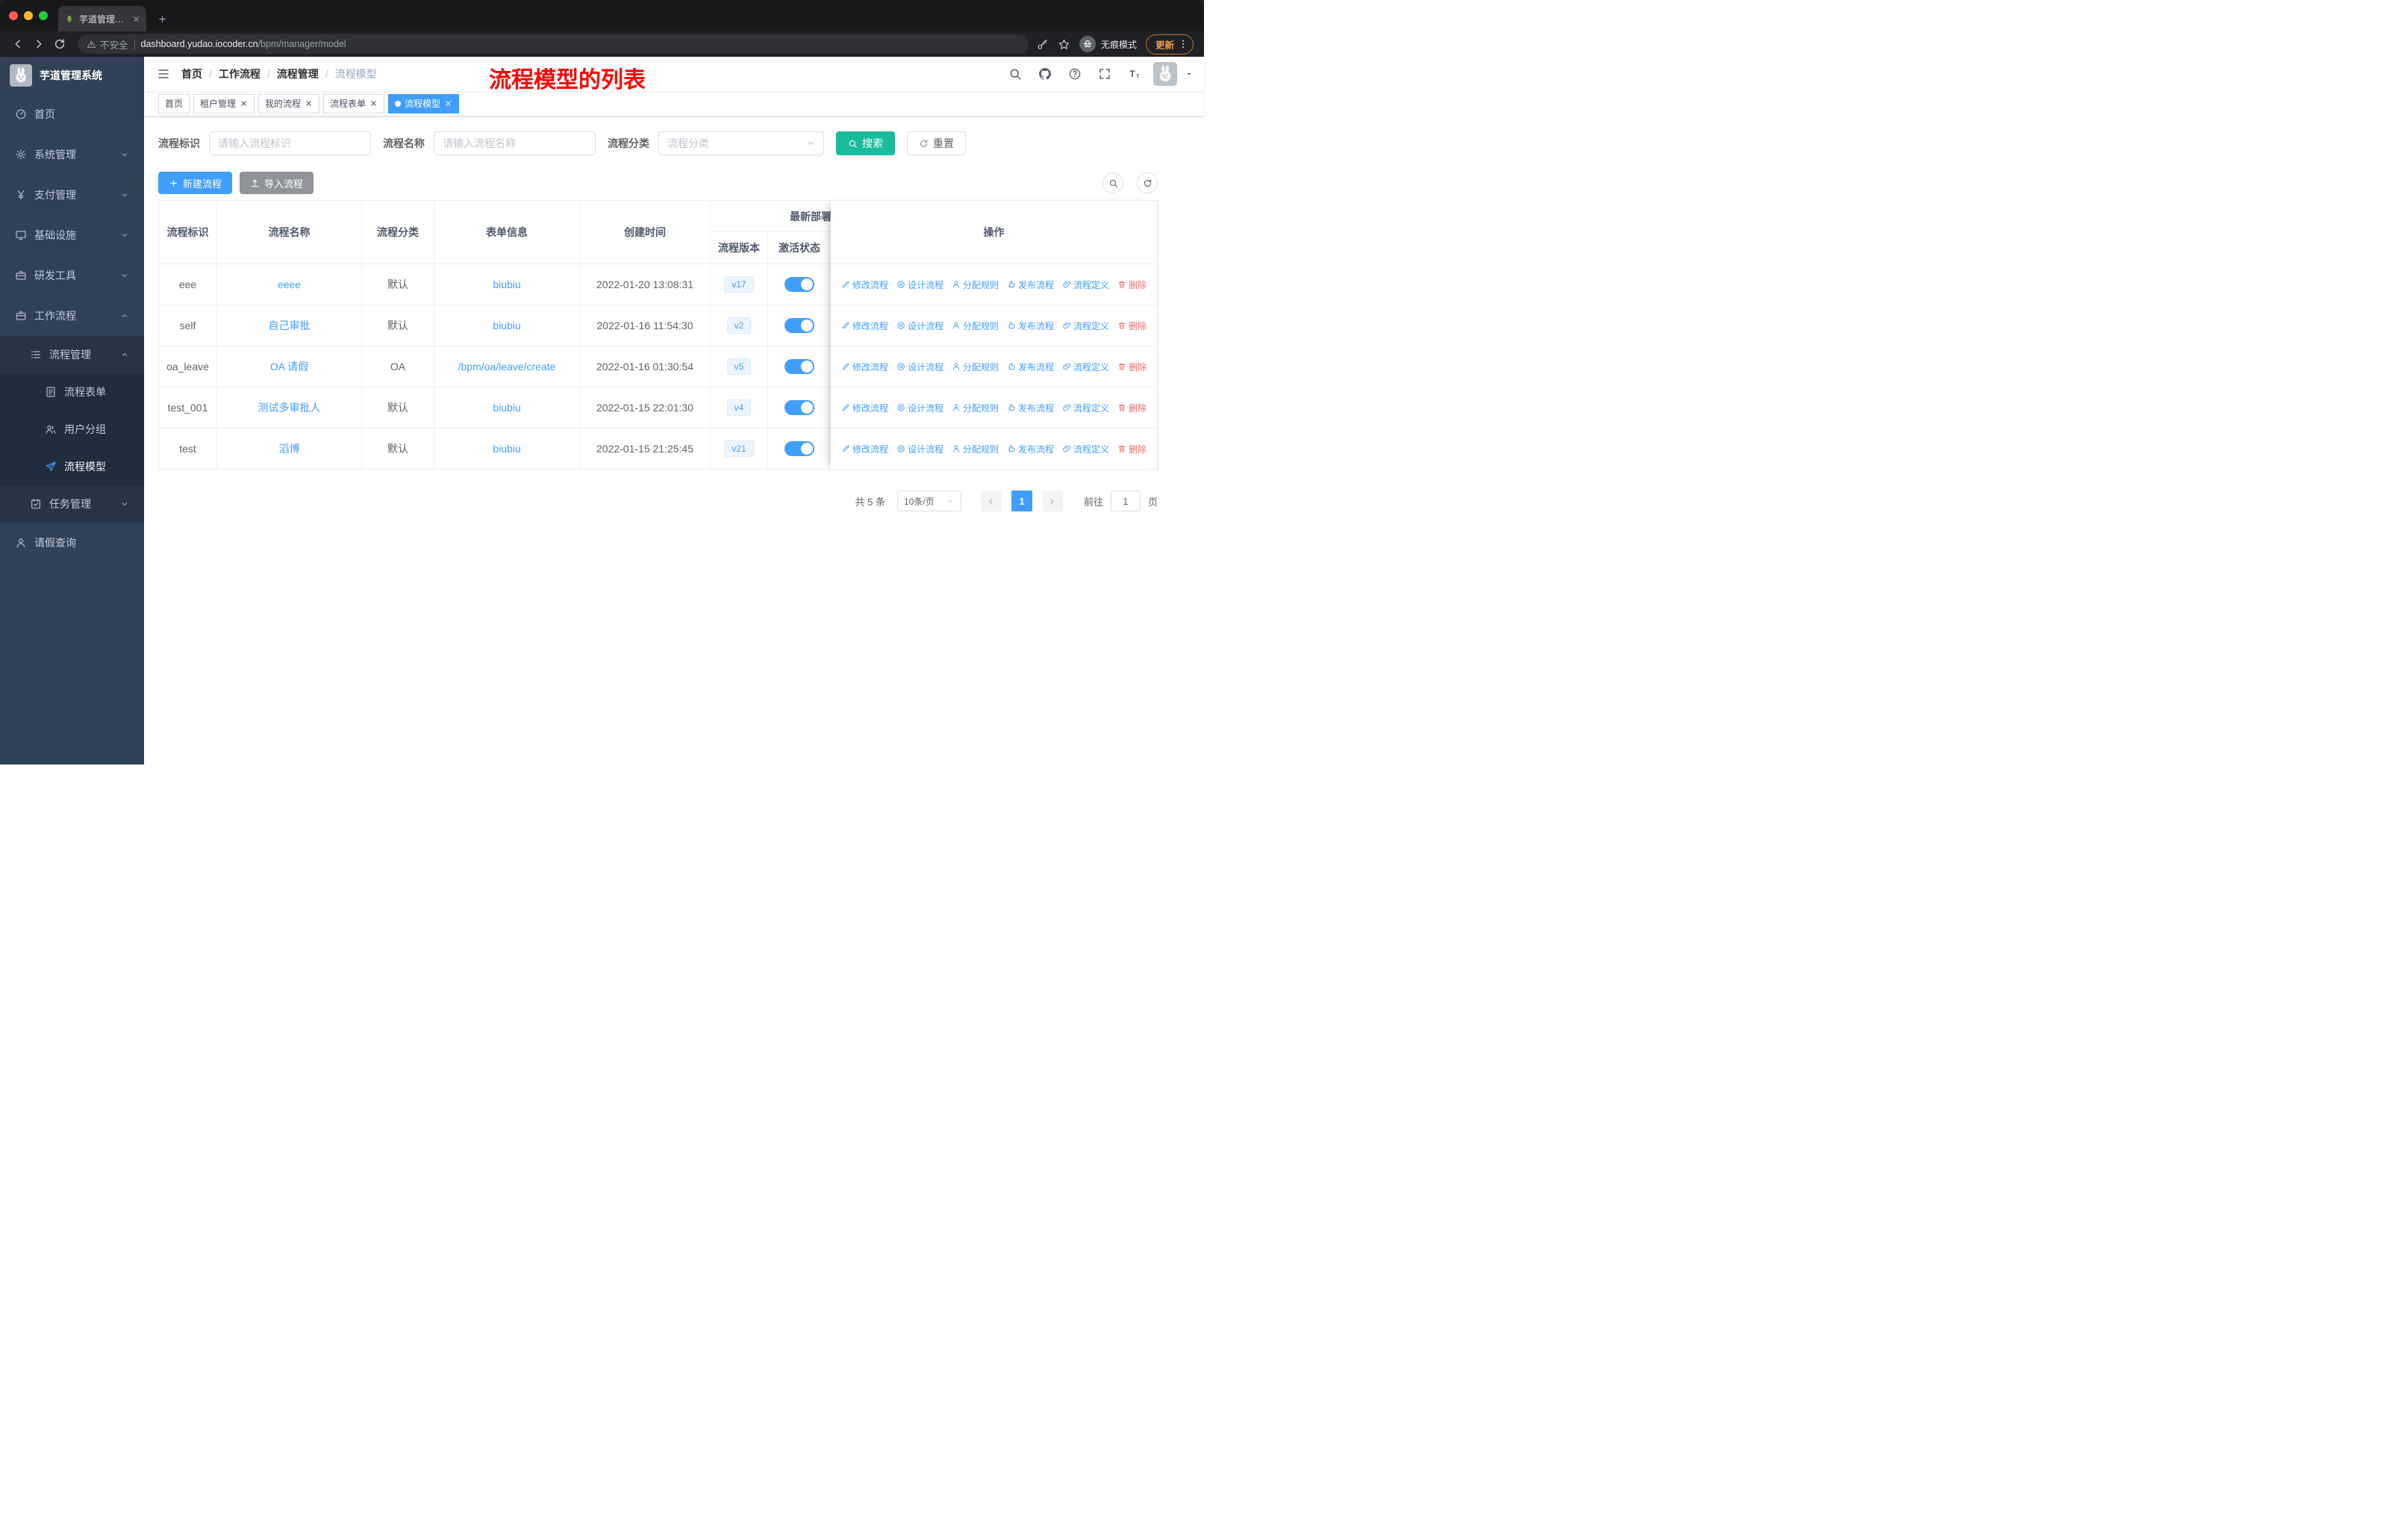  What do you see at coordinates (72, 392) in the screenshot?
I see `sidebar-item-process-form: 流程表单` at bounding box center [72, 392].